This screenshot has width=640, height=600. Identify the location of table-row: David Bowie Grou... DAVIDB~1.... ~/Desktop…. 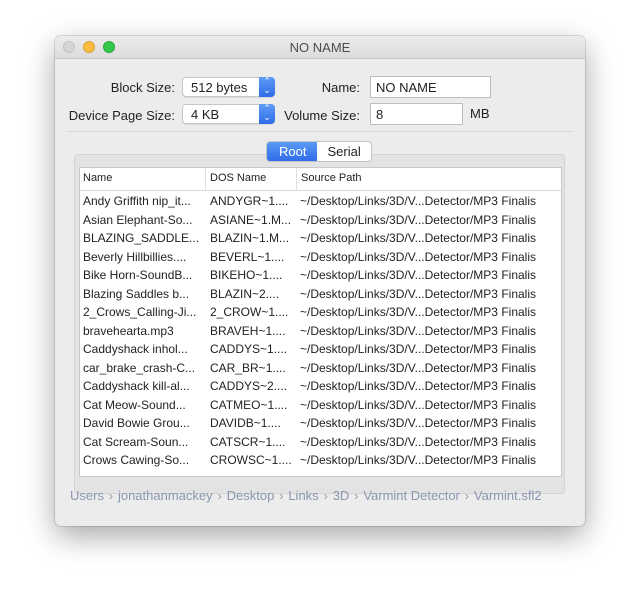
(320, 423).